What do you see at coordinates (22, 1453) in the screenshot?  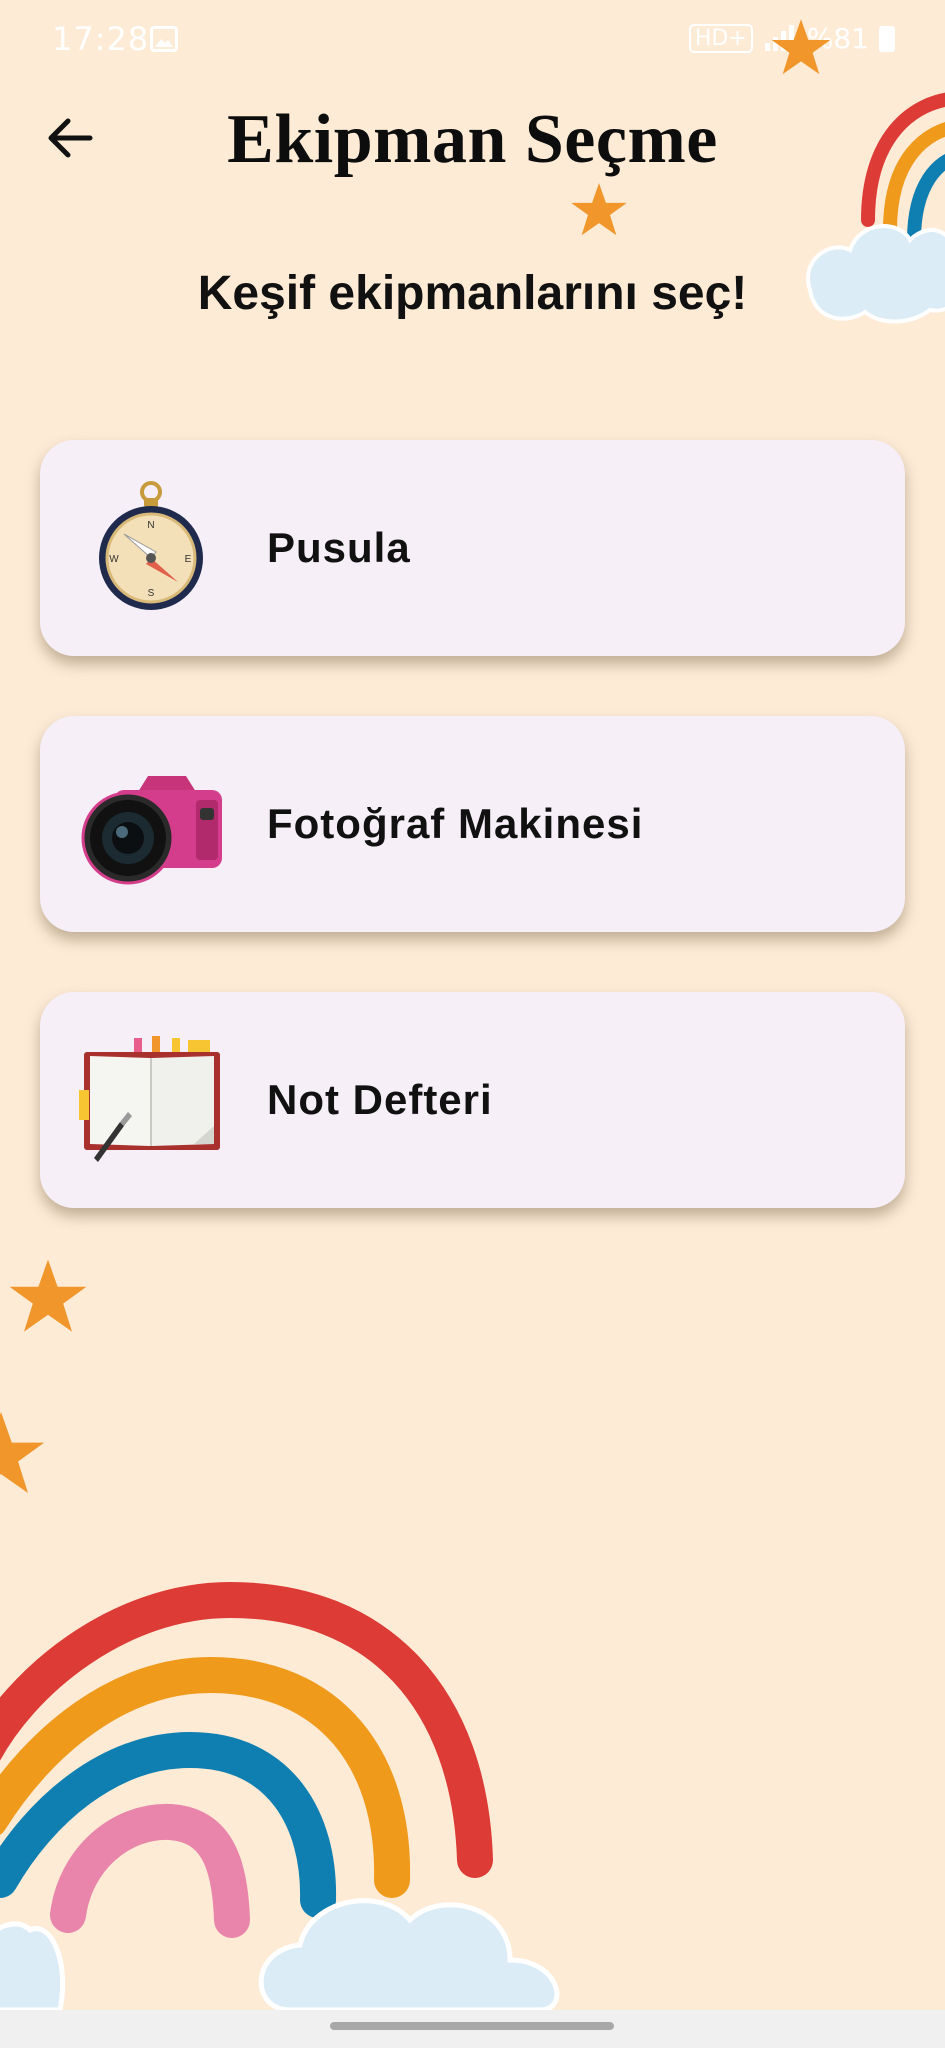 I see `star-decoration-edge` at bounding box center [22, 1453].